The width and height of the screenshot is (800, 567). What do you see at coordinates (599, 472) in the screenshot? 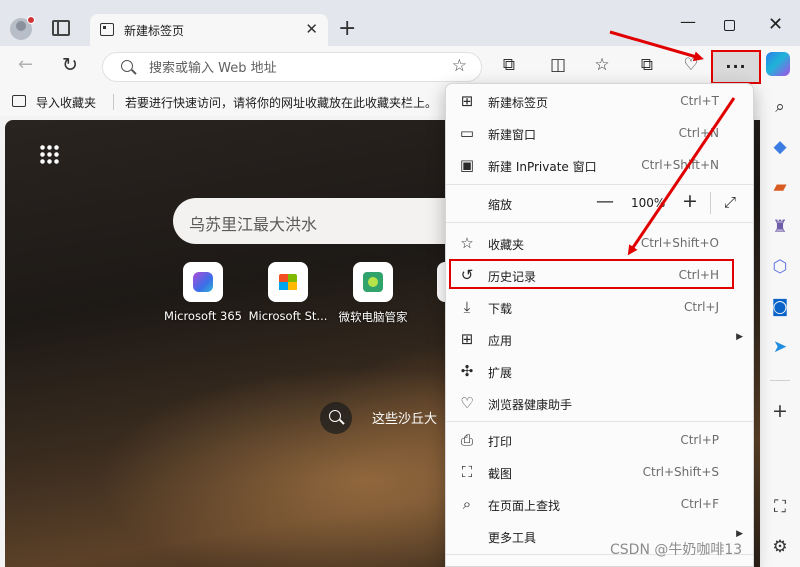
I see `menu-item-screenshot: ⛶ 截图 Ctrl+Shift+S` at bounding box center [599, 472].